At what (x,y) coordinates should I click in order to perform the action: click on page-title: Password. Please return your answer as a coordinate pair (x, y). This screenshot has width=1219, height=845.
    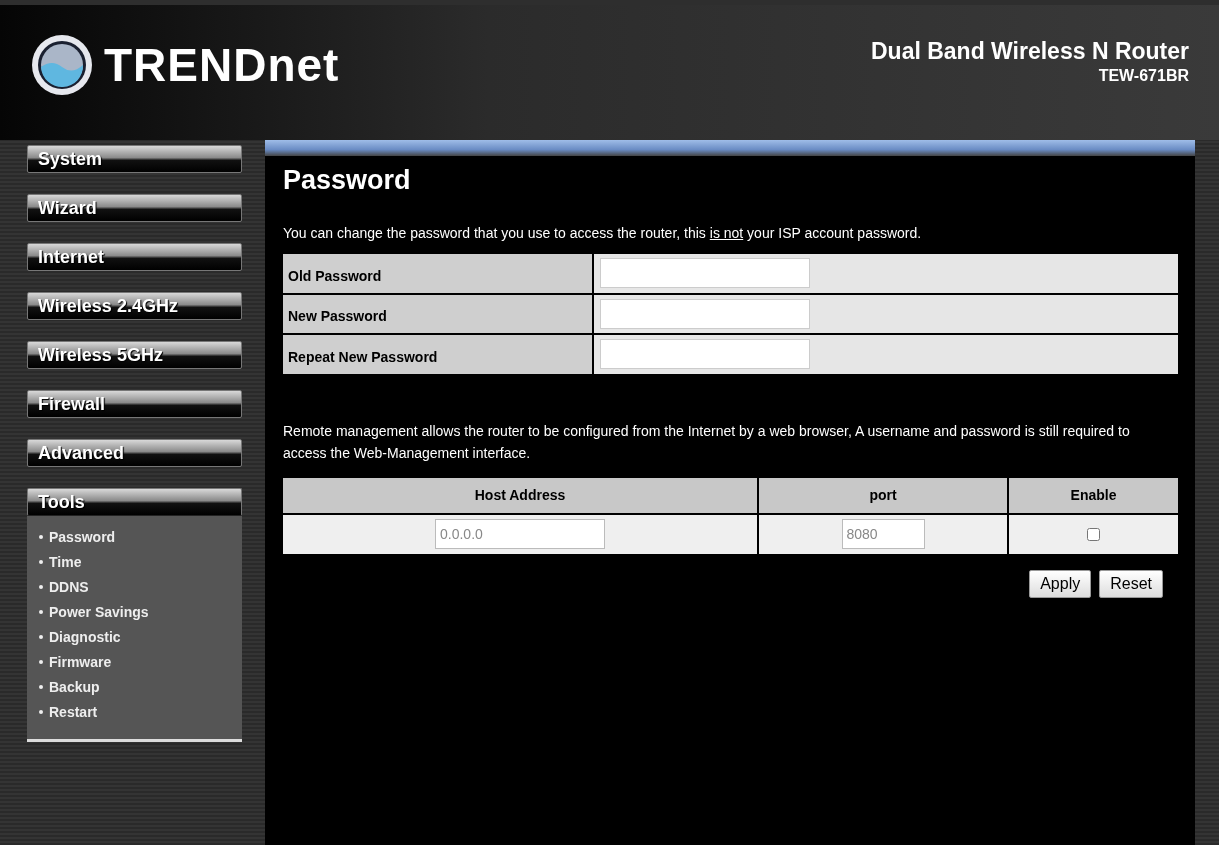
    Looking at the image, I should click on (347, 180).